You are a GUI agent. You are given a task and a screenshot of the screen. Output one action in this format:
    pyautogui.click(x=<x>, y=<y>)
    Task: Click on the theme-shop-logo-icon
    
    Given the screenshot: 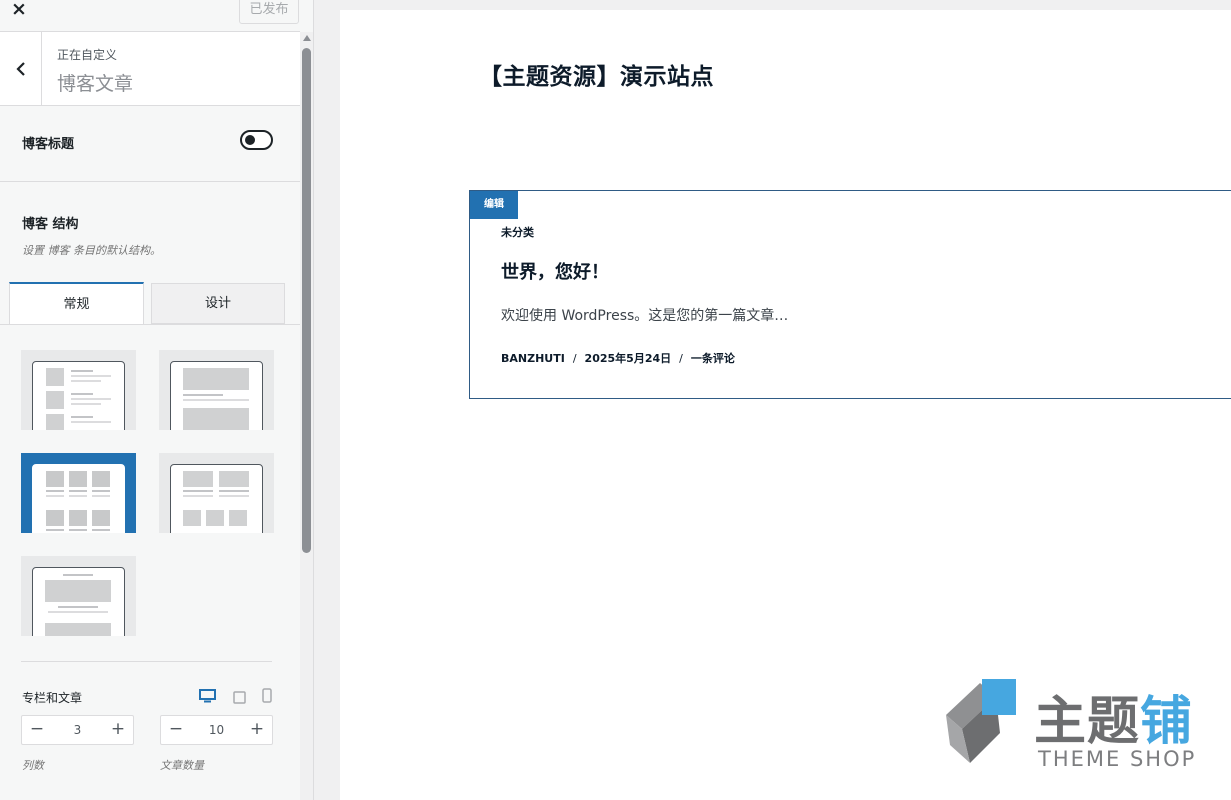 What is the action you would take?
    pyautogui.click(x=981, y=721)
    